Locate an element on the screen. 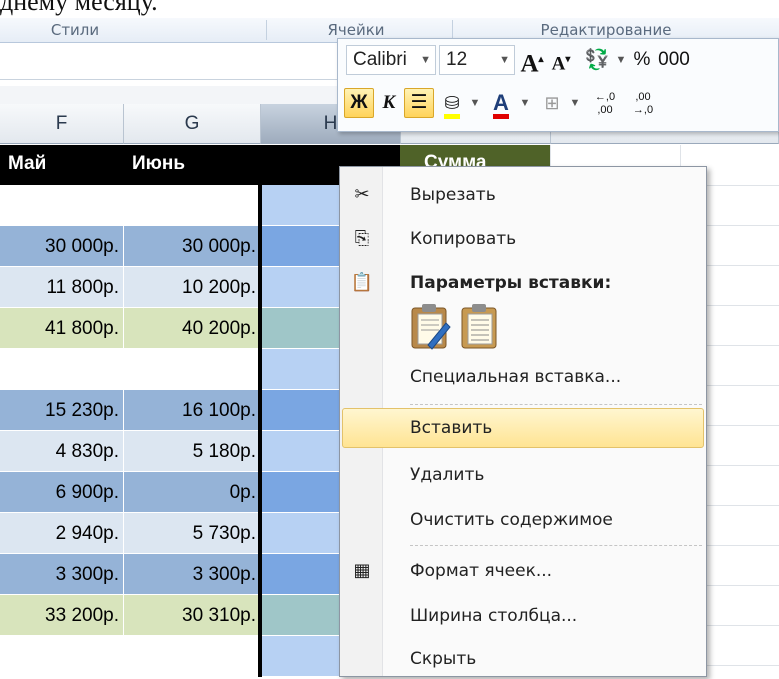 The height and width of the screenshot is (679, 779). cell-may: 4 830р. is located at coordinates (62, 451).